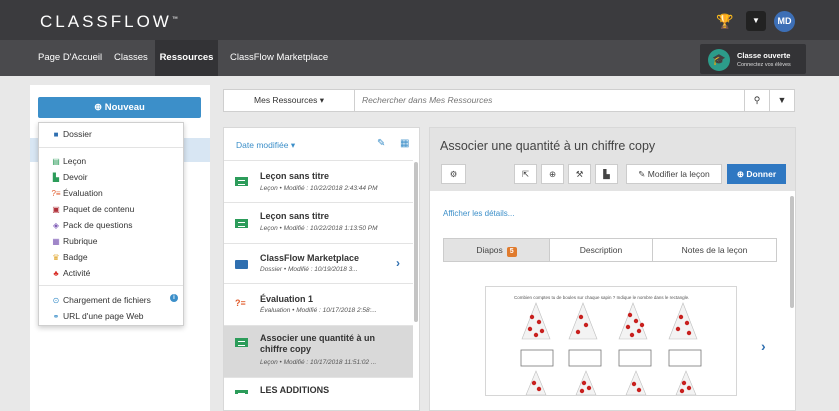  I want to click on preview-icon: ⊕, so click(552, 174).